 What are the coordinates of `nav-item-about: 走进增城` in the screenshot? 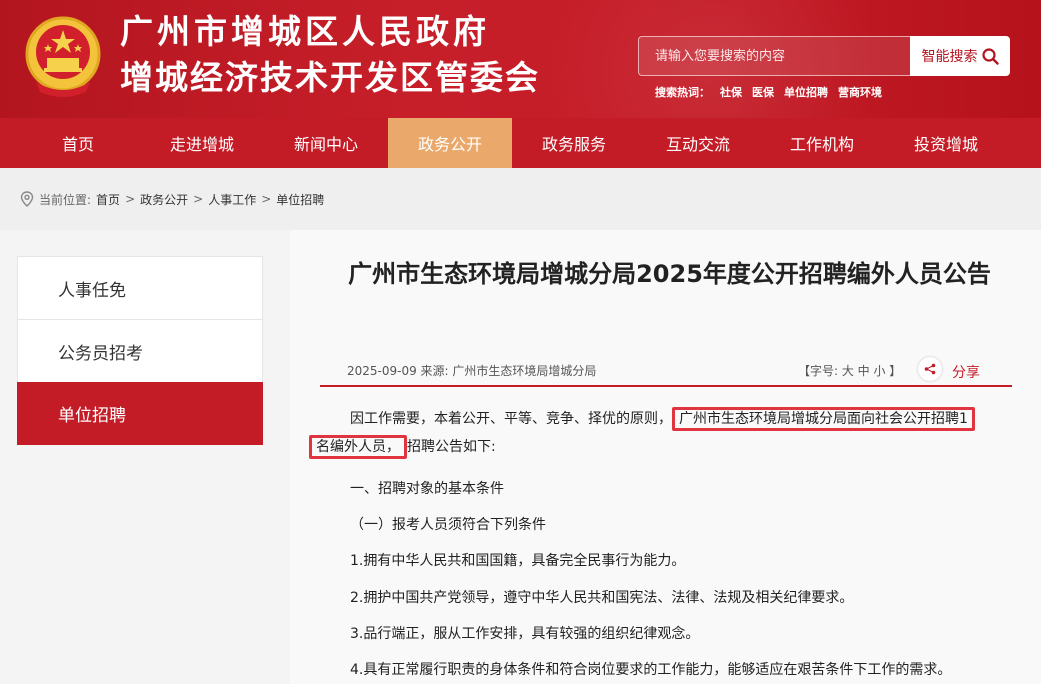 It's located at (202, 143).